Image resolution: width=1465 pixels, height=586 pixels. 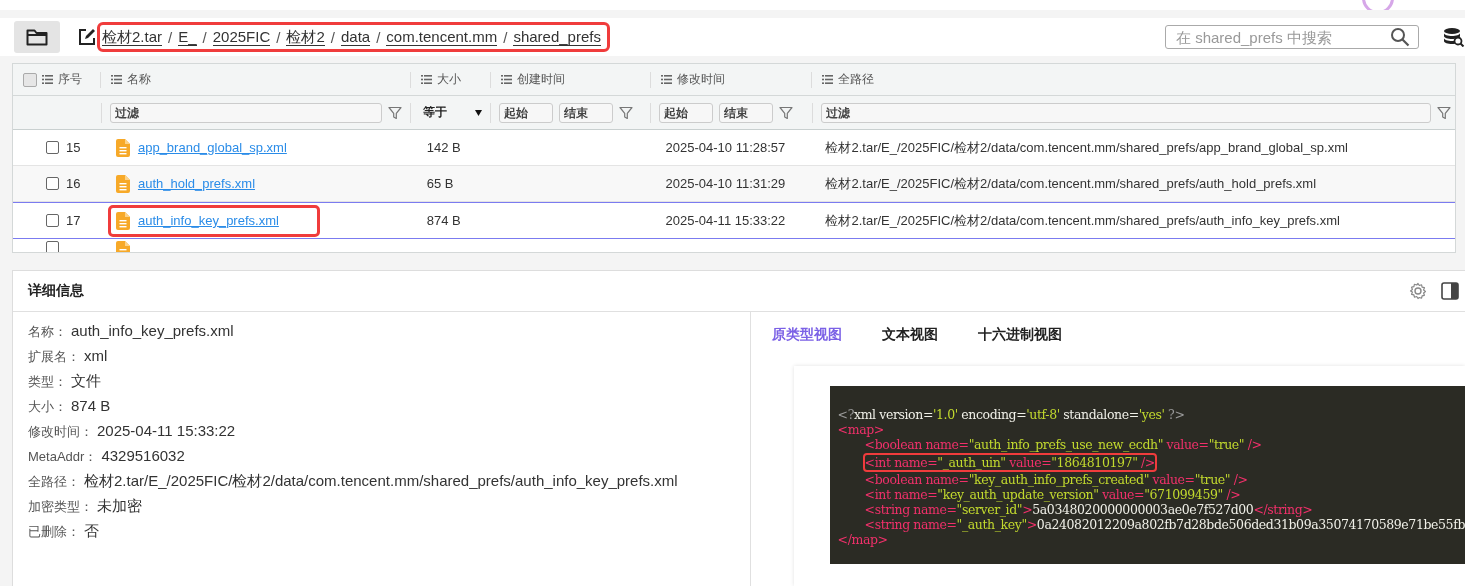 I want to click on select-all-checkbox, so click(x=30, y=79).